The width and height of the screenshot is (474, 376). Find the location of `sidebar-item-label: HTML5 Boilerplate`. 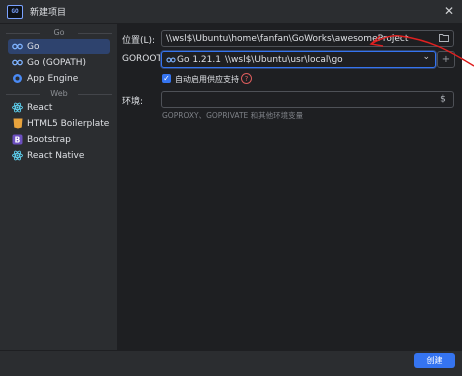

sidebar-item-label: HTML5 Boilerplate is located at coordinates (68, 123).